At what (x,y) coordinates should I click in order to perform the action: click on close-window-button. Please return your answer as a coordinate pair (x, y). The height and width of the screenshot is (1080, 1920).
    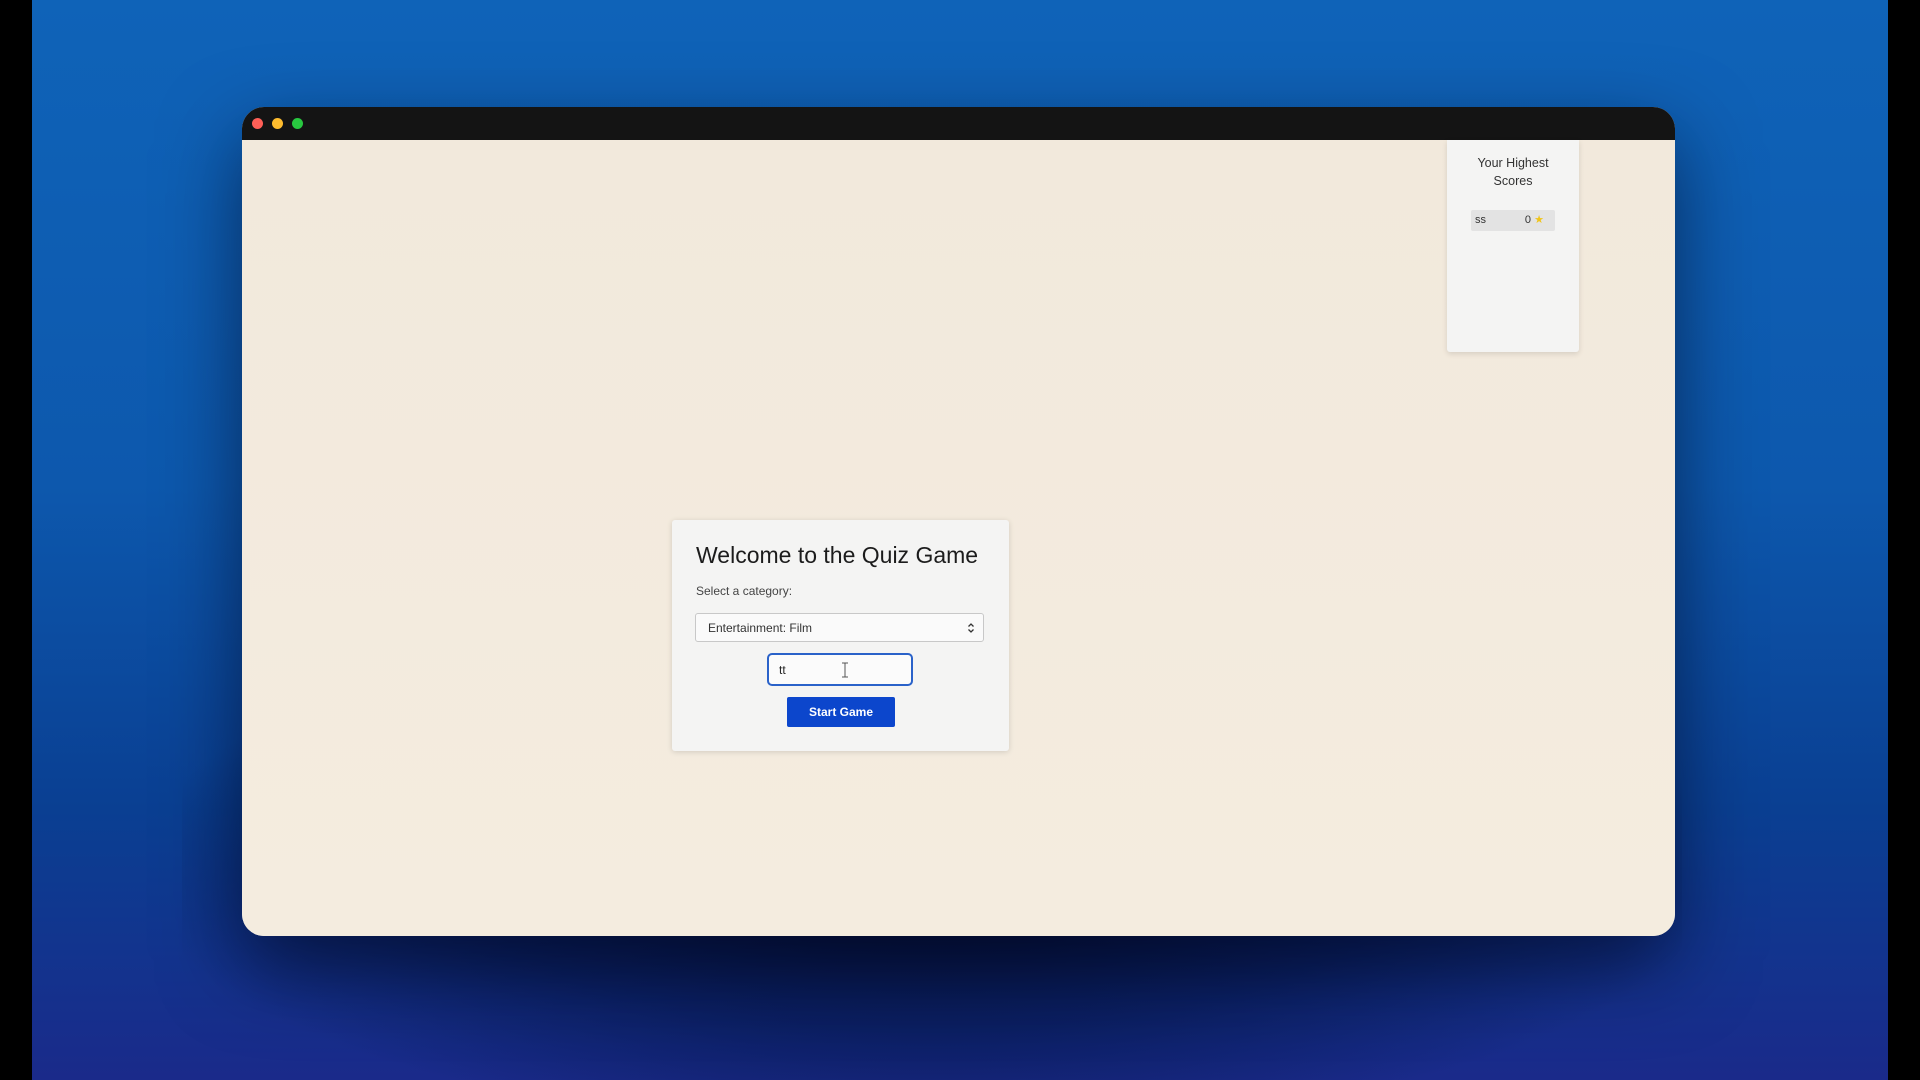
    Looking at the image, I should click on (257, 123).